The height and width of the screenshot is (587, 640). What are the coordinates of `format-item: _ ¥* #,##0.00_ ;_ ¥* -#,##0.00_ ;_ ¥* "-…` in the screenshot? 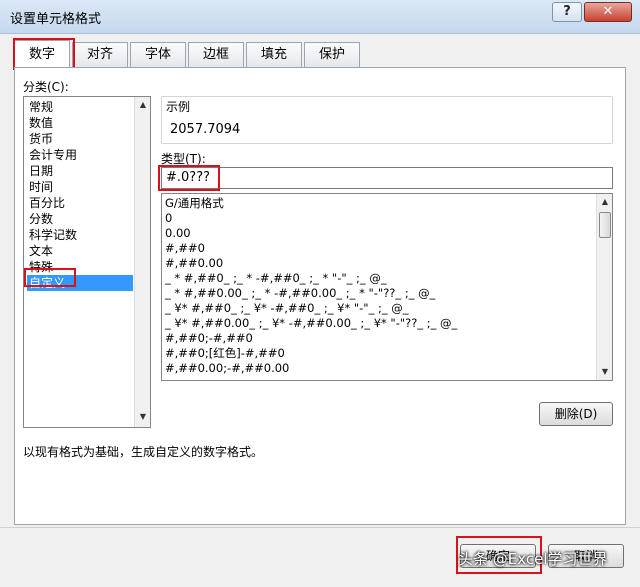 It's located at (311, 323).